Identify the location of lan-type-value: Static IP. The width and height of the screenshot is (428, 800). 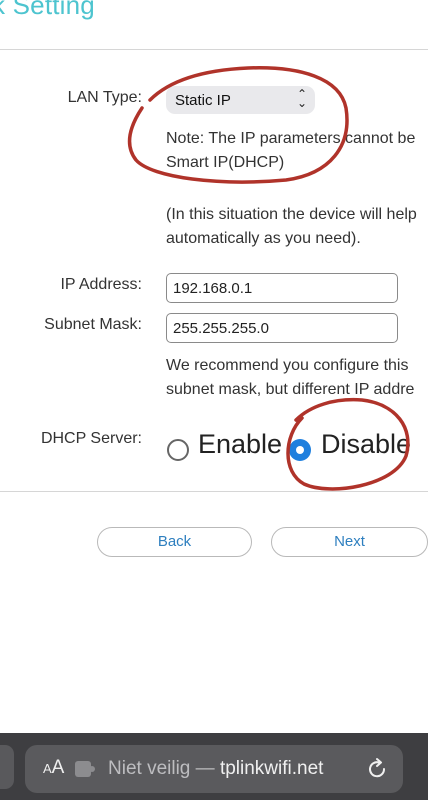
(203, 100).